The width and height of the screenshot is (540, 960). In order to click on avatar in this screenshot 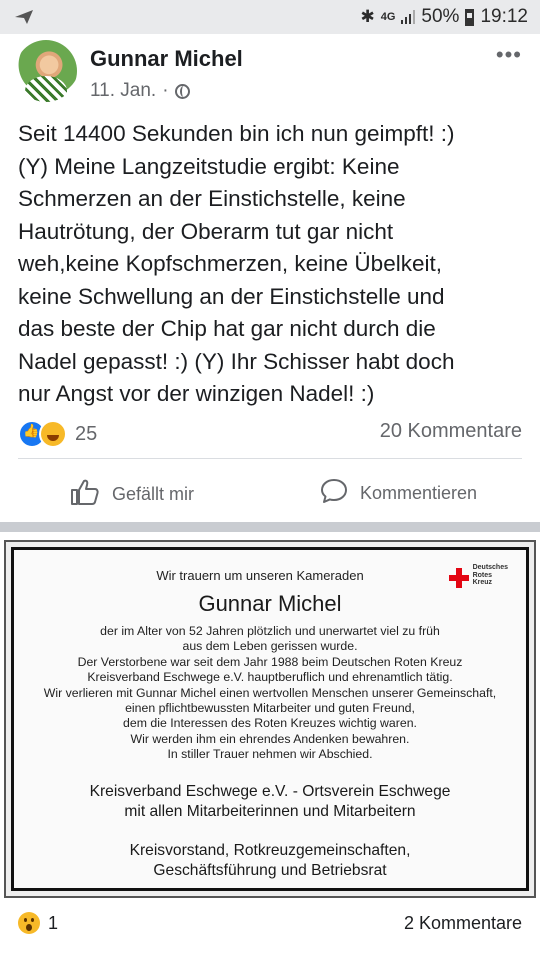, I will do `click(46, 71)`.